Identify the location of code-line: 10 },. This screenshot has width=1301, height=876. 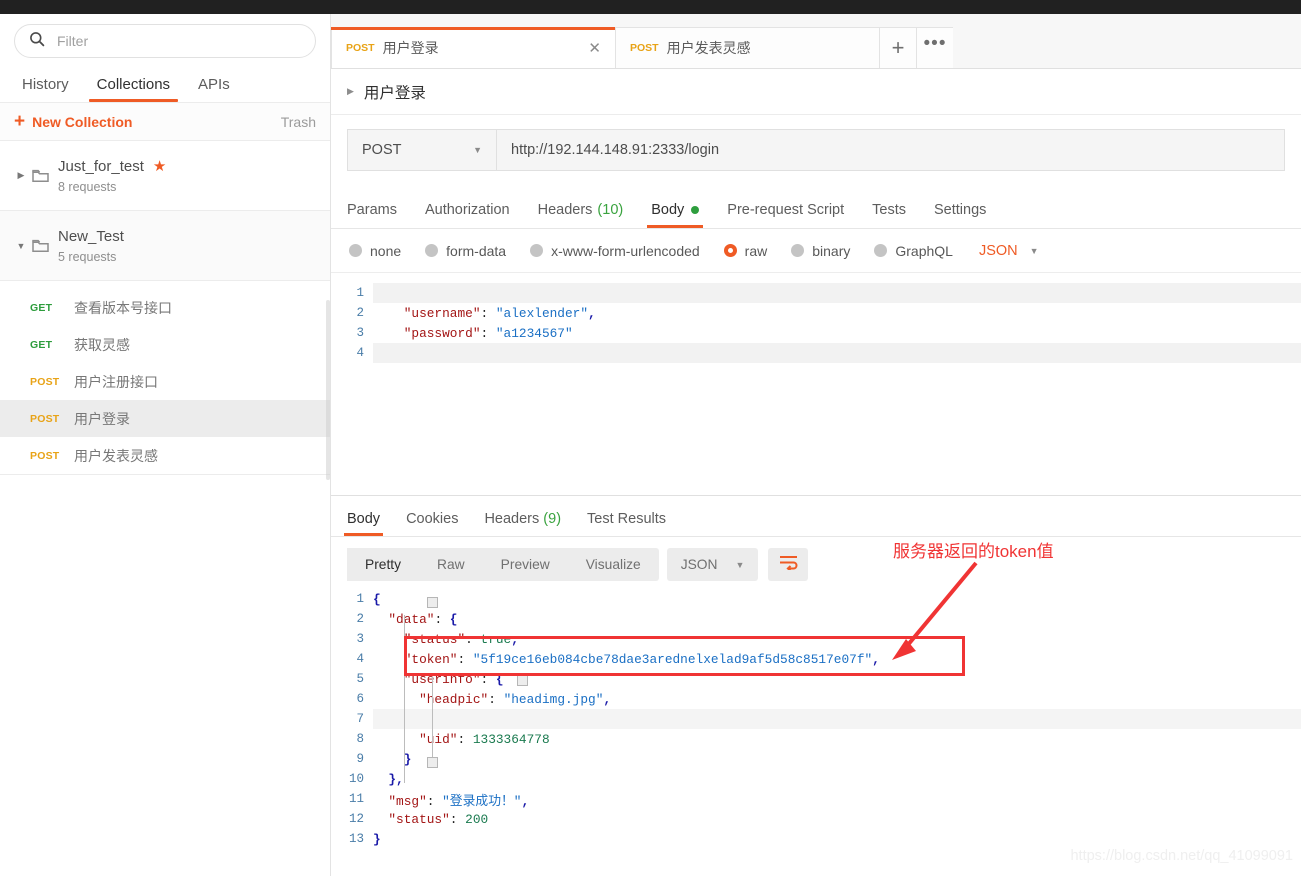
(820, 779).